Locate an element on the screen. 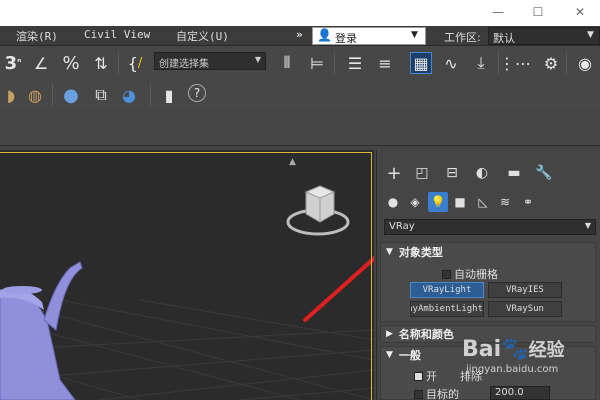 Image resolution: width=600 pixels, height=400 pixels. object-type-title: 对象类型 is located at coordinates (420, 252).